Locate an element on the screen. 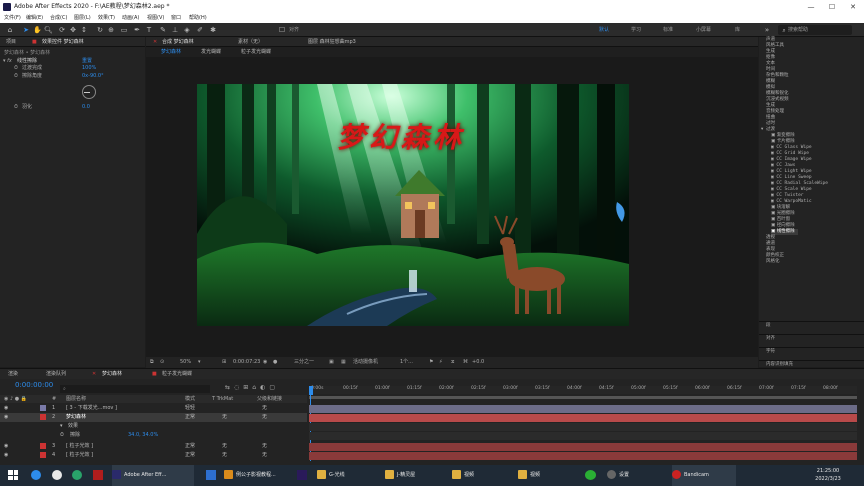 This screenshot has height=486, width=864. timeline-switch-icons: ⇆◌⊞⌂◐▢ is located at coordinates (252, 387).